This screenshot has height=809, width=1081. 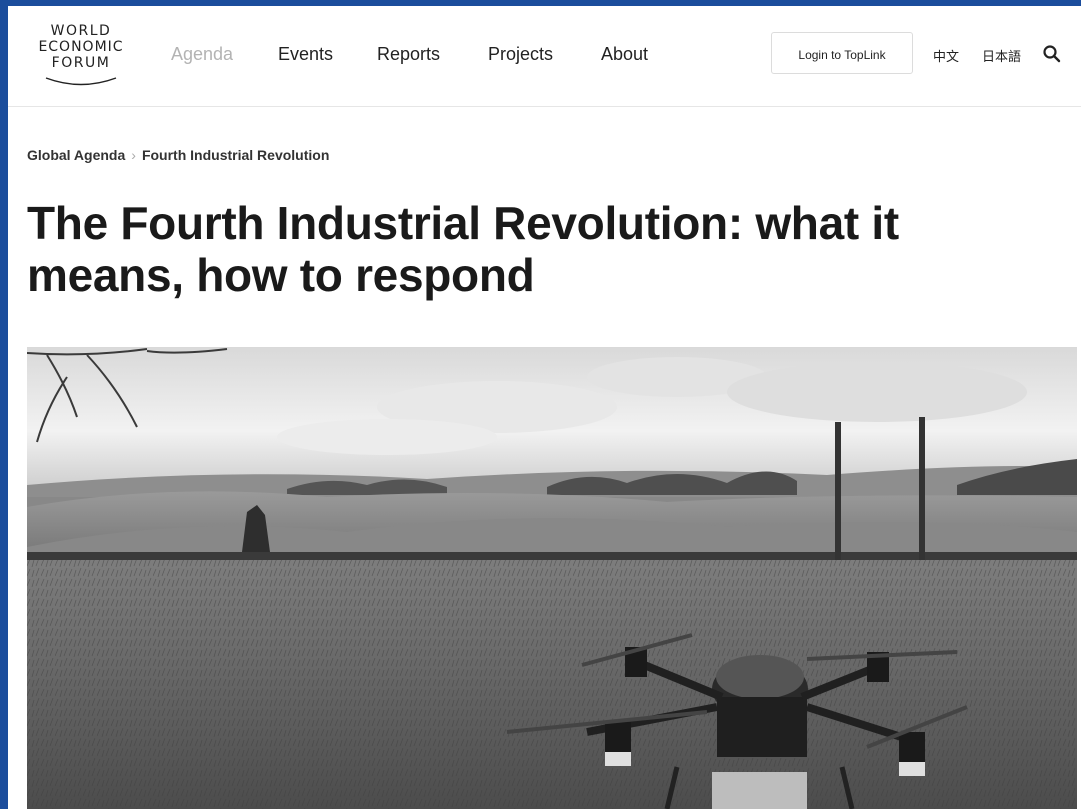 What do you see at coordinates (624, 54) in the screenshot?
I see `nav-about: About` at bounding box center [624, 54].